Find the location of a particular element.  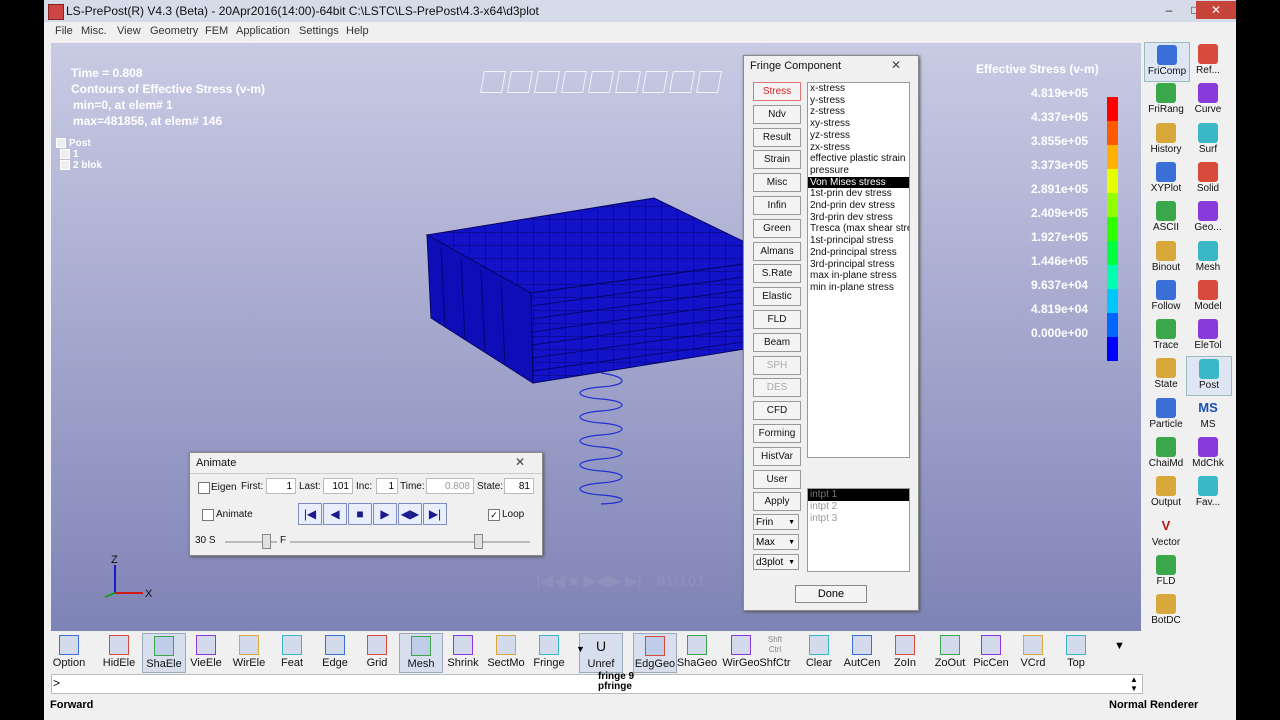

list-item: 1st-principal stress is located at coordinates (858, 241).